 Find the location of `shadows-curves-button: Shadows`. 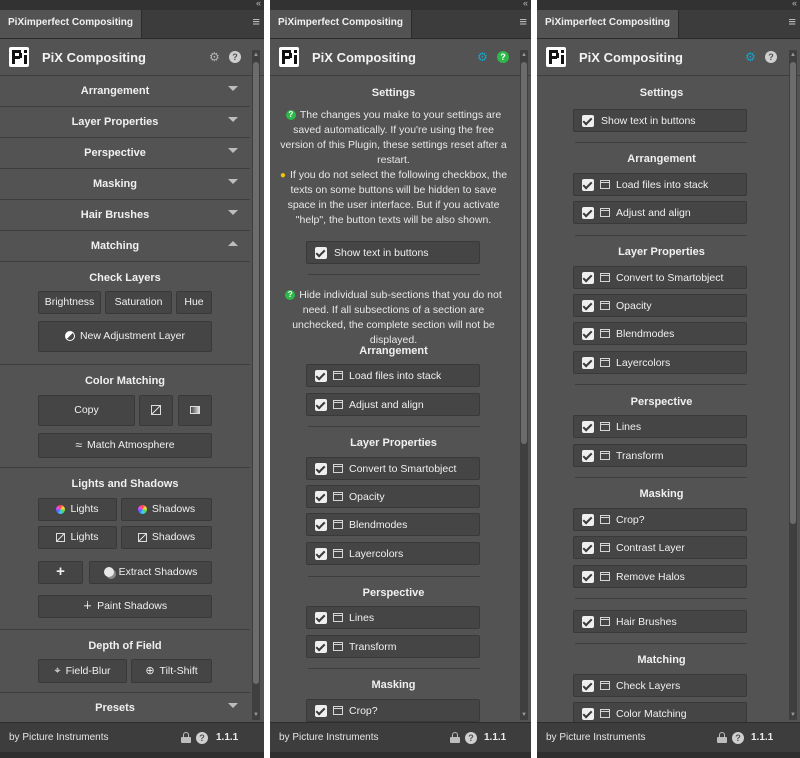

shadows-curves-button: Shadows is located at coordinates (166, 537).